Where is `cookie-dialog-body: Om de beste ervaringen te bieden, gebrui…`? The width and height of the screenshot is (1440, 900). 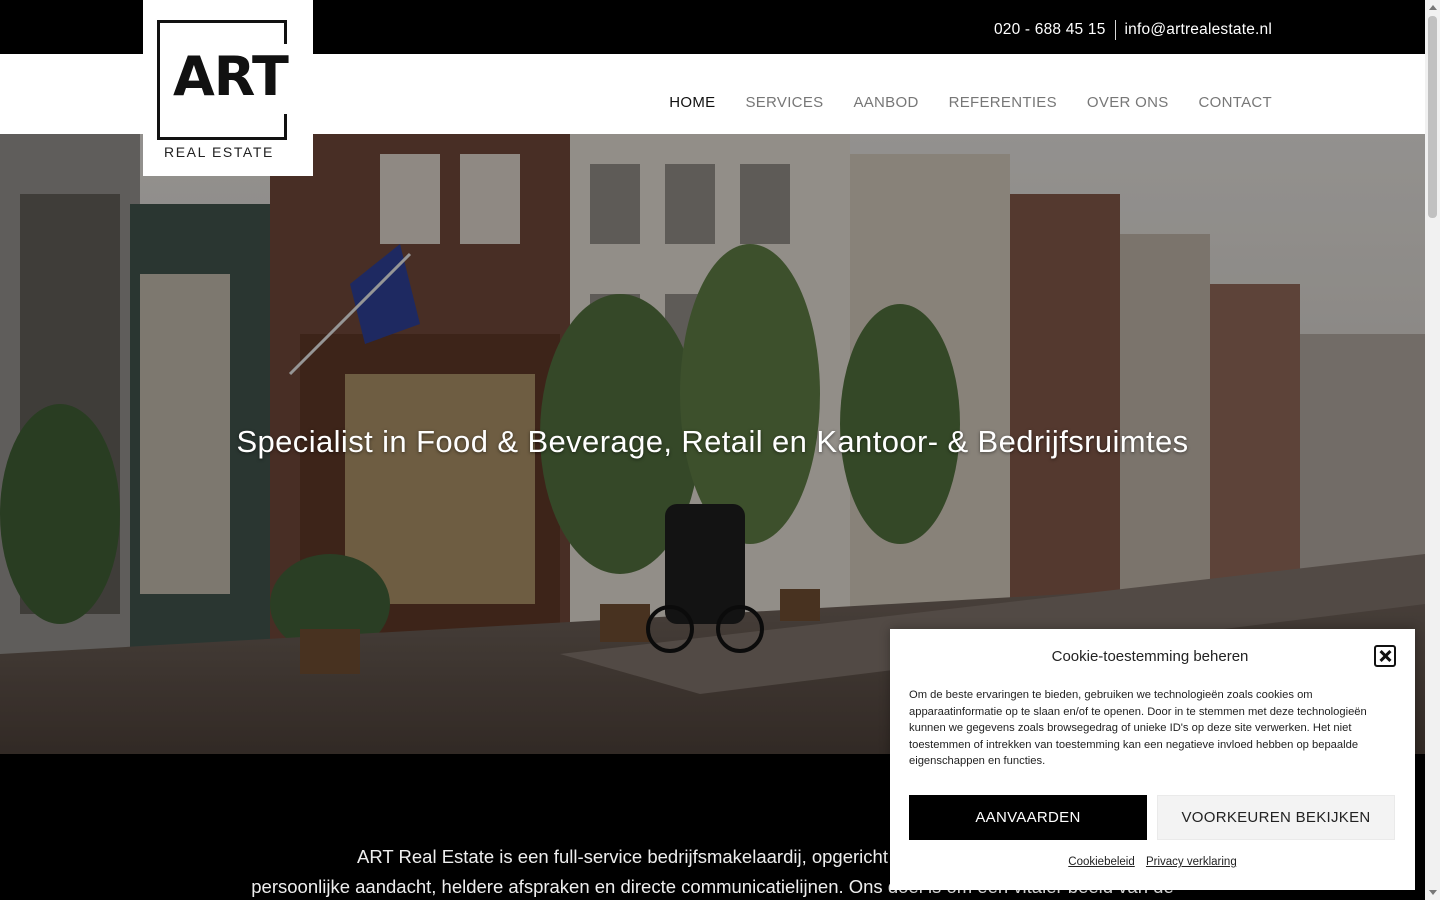 cookie-dialog-body: Om de beste ervaringen te bieden, gebrui… is located at coordinates (1138, 728).